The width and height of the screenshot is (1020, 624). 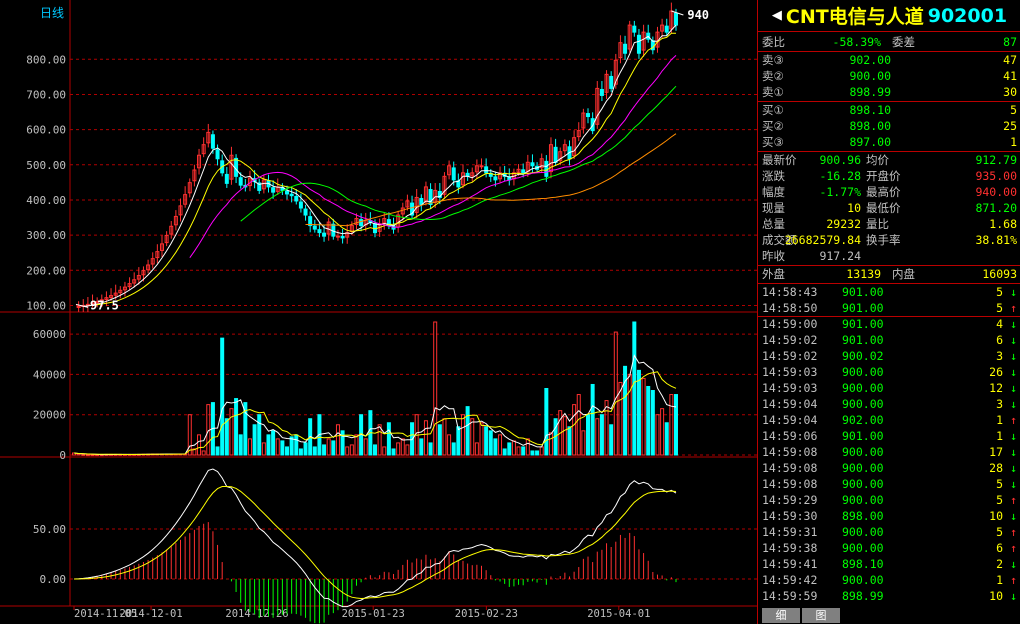 I want to click on stock-code: 902001, so click(x=967, y=15).